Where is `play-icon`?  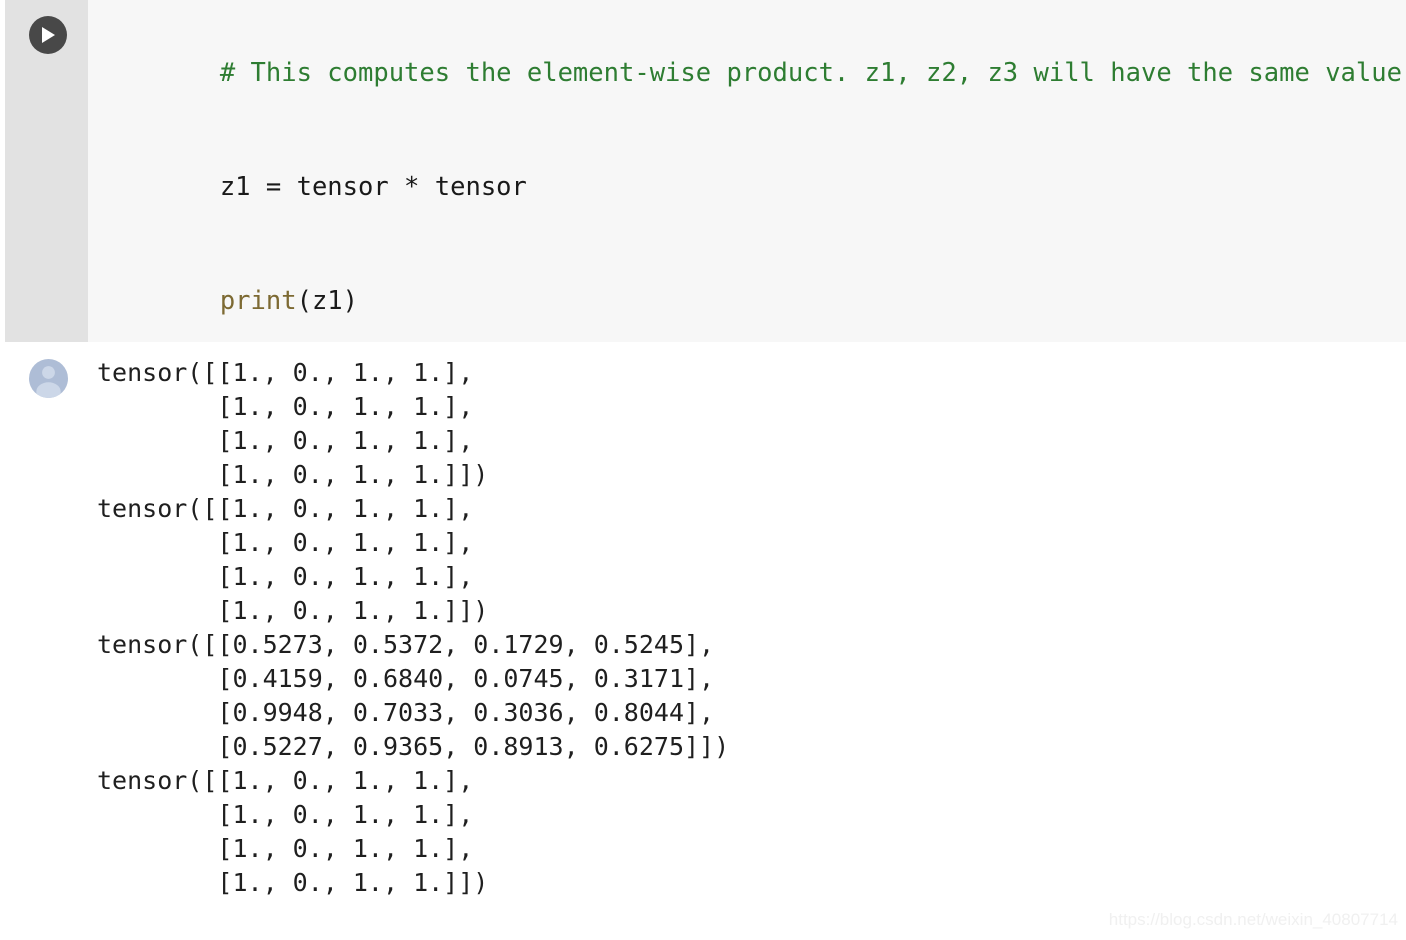 play-icon is located at coordinates (48, 35).